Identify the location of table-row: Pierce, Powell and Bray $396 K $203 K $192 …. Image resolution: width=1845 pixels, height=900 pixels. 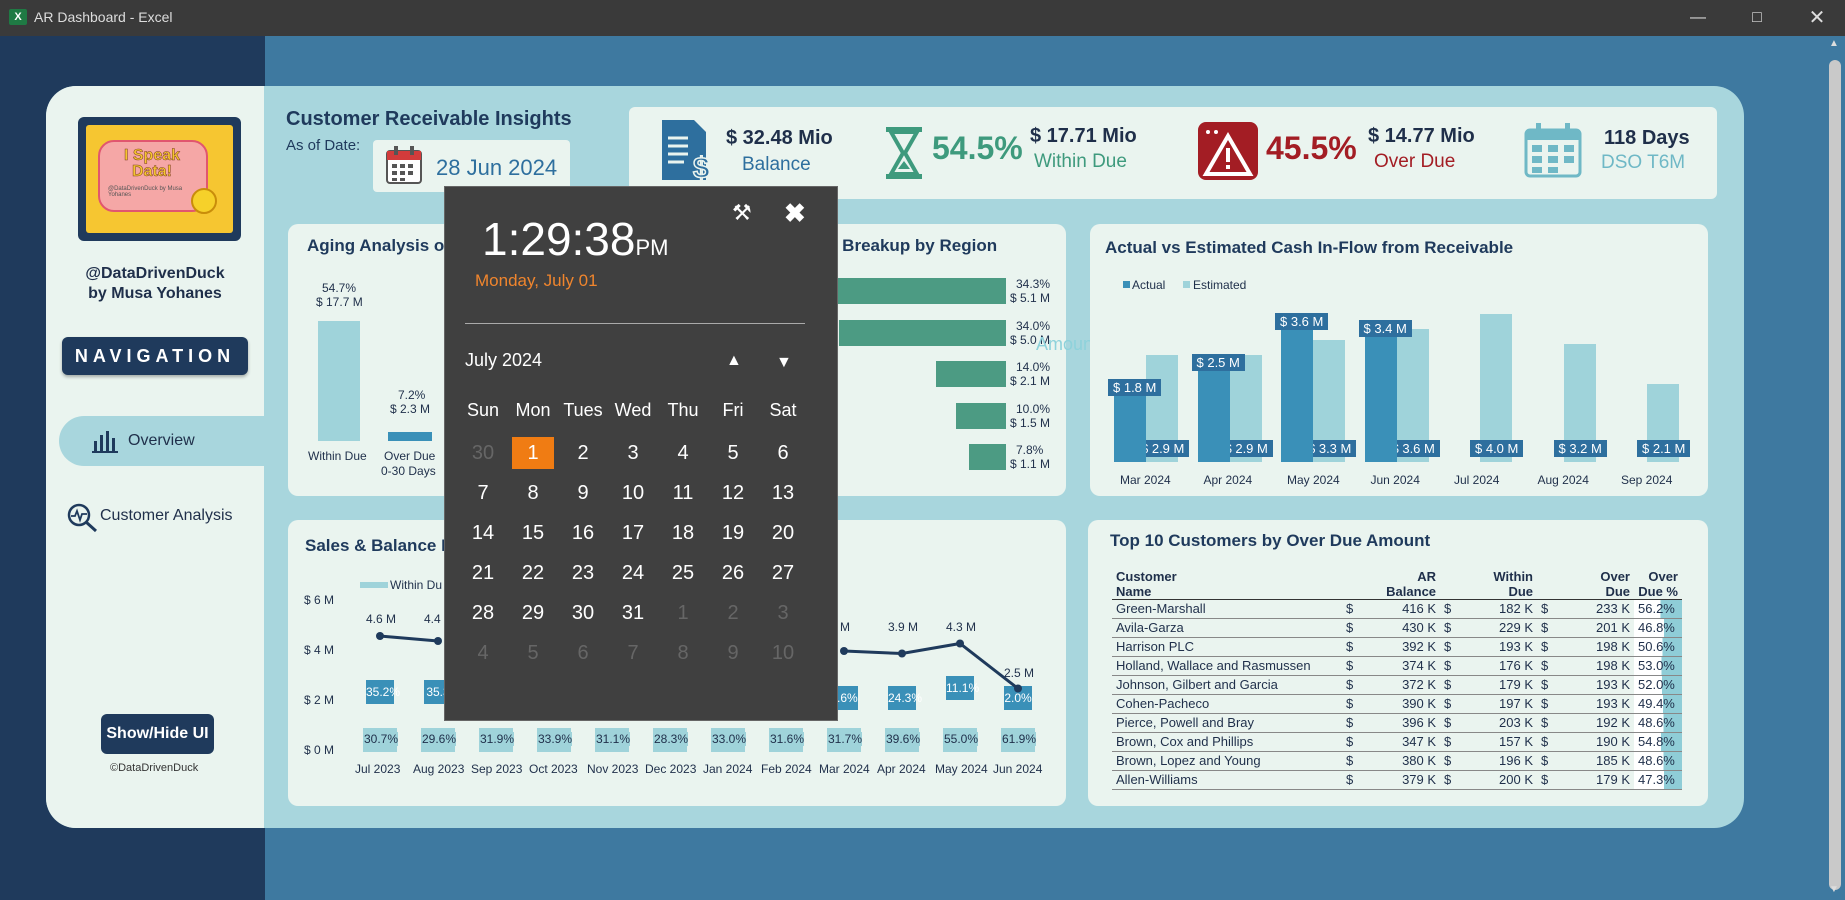
(1397, 723).